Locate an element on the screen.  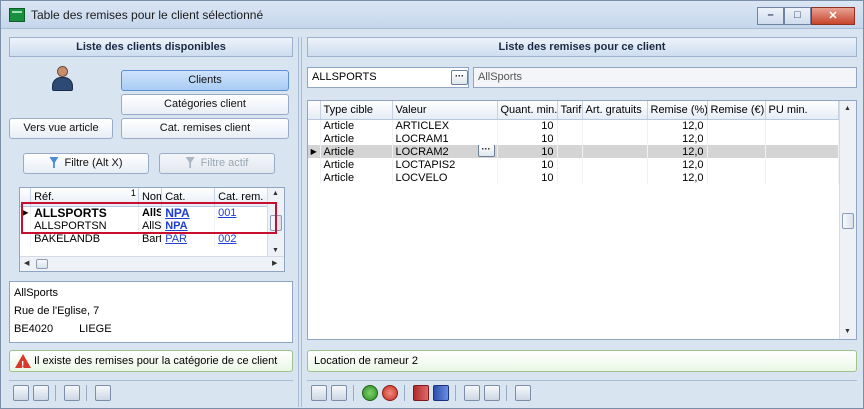
column-header-art-gratuits: Art. gratuits is located at coordinates (615, 110).